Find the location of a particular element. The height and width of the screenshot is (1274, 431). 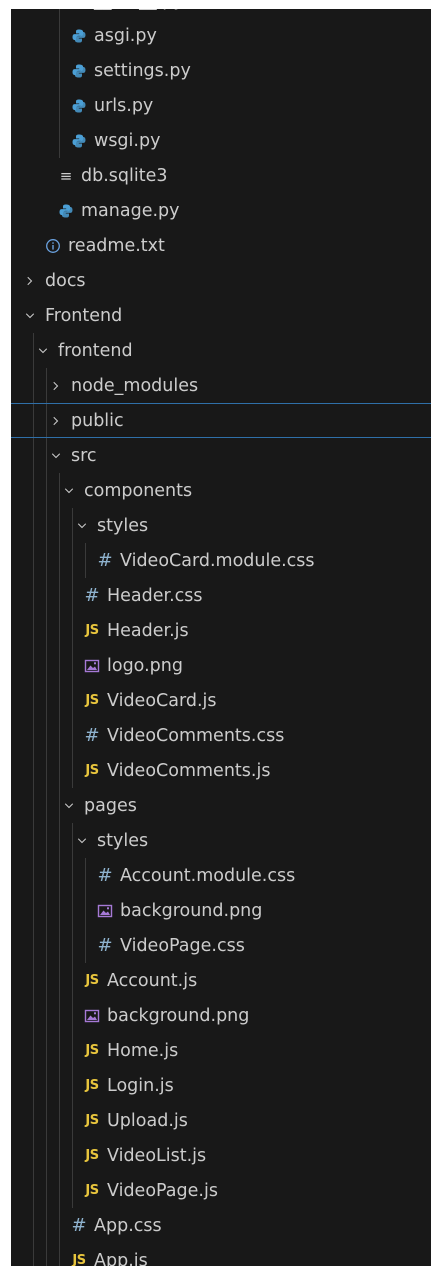

file-row: JS Upload.js is located at coordinates (221, 1120).